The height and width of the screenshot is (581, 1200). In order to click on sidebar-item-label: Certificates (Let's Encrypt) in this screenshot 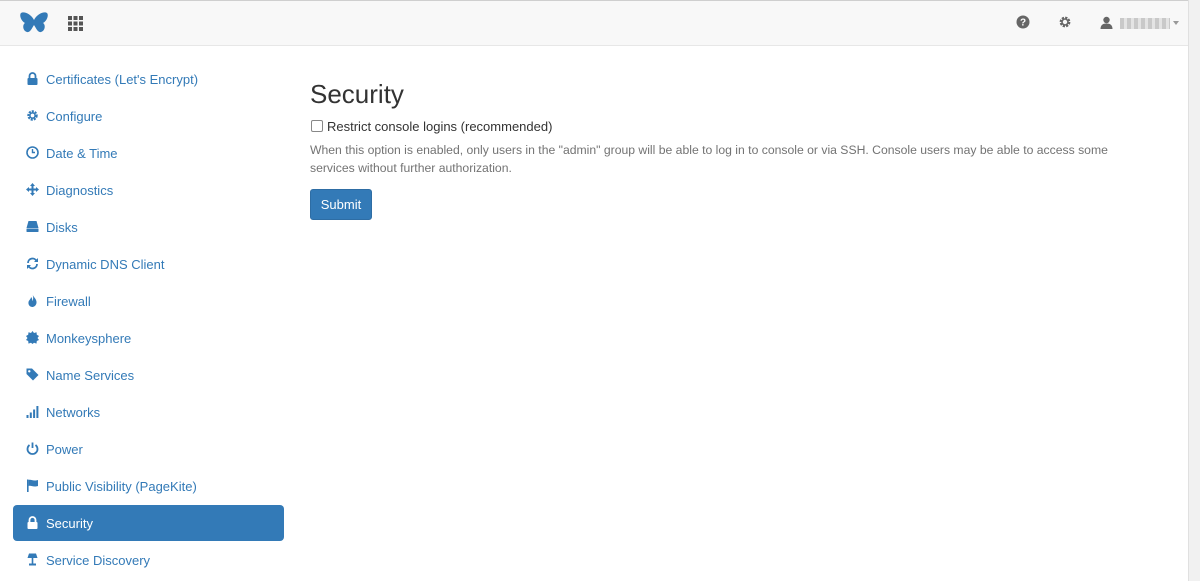, I will do `click(122, 79)`.